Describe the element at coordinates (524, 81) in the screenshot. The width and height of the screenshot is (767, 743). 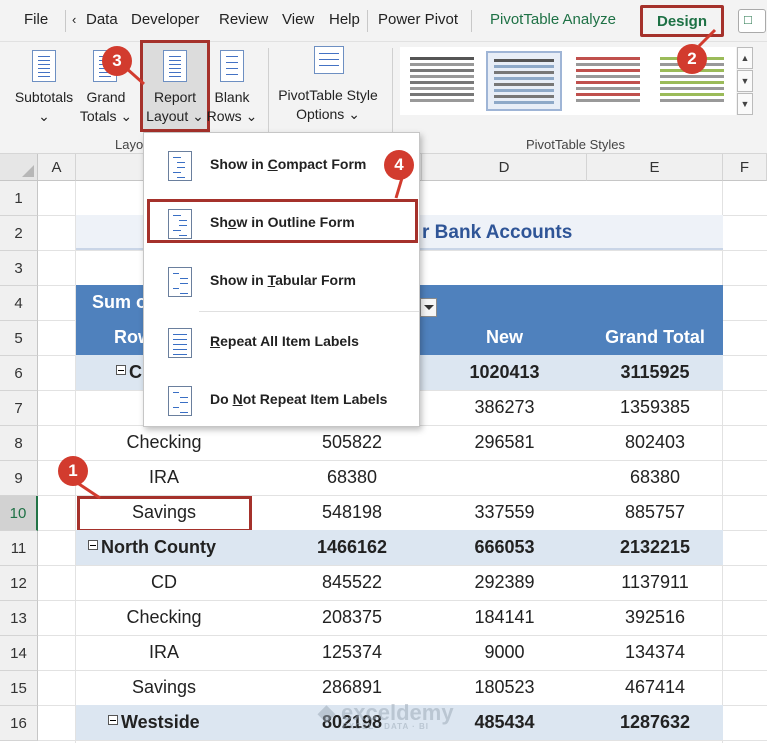
I see `style-swatch-blue-selected` at that location.